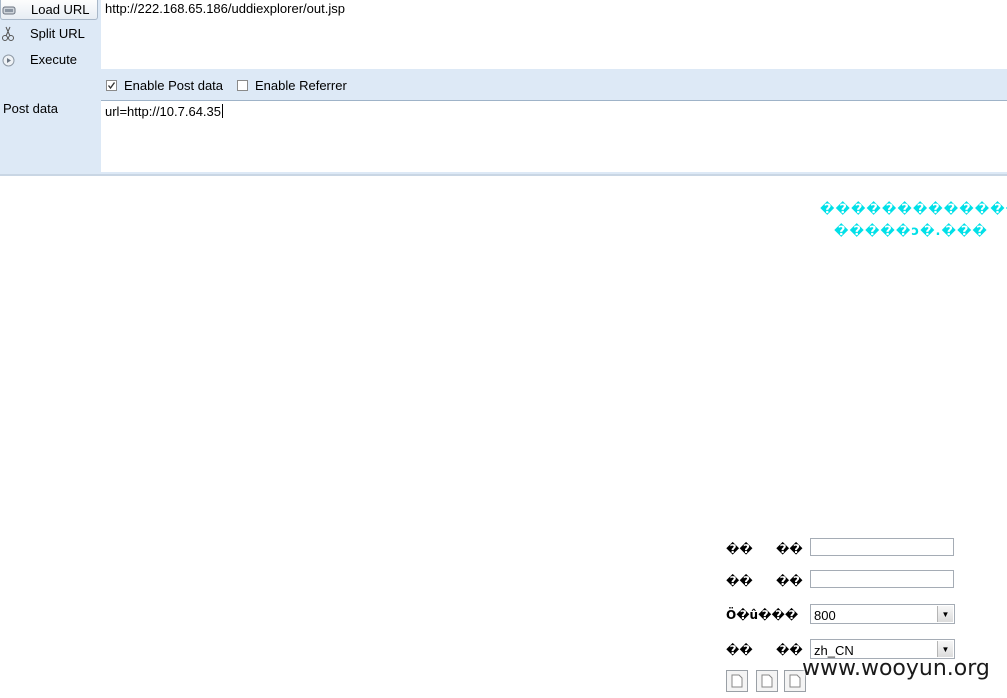 Image resolution: width=1007 pixels, height=698 pixels. Describe the element at coordinates (825, 615) in the screenshot. I see `resolution-select-value: 800` at that location.